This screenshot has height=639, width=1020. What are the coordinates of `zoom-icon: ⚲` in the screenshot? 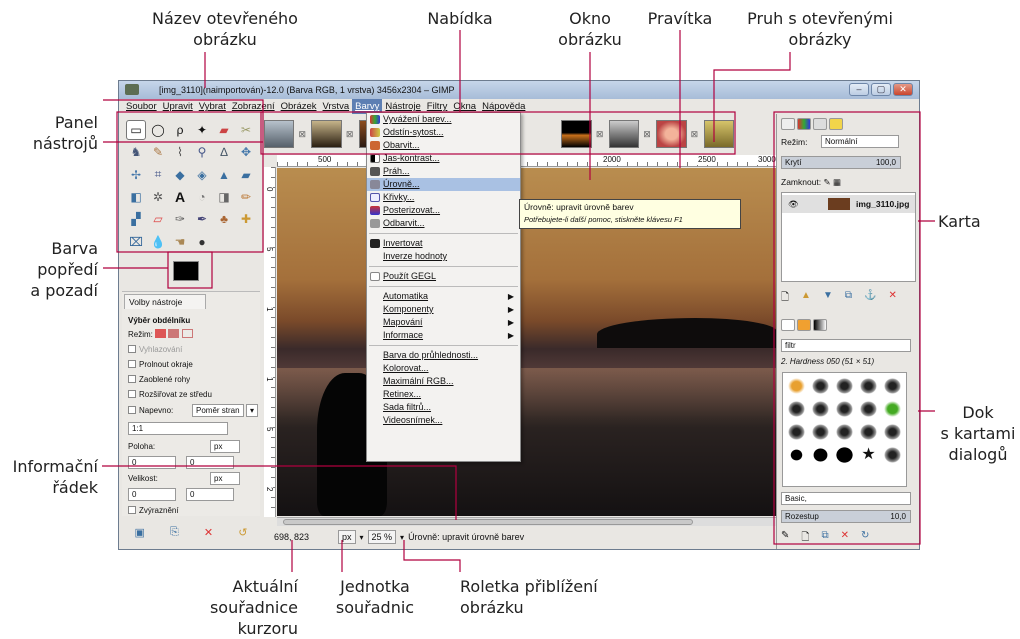 It's located at (202, 152).